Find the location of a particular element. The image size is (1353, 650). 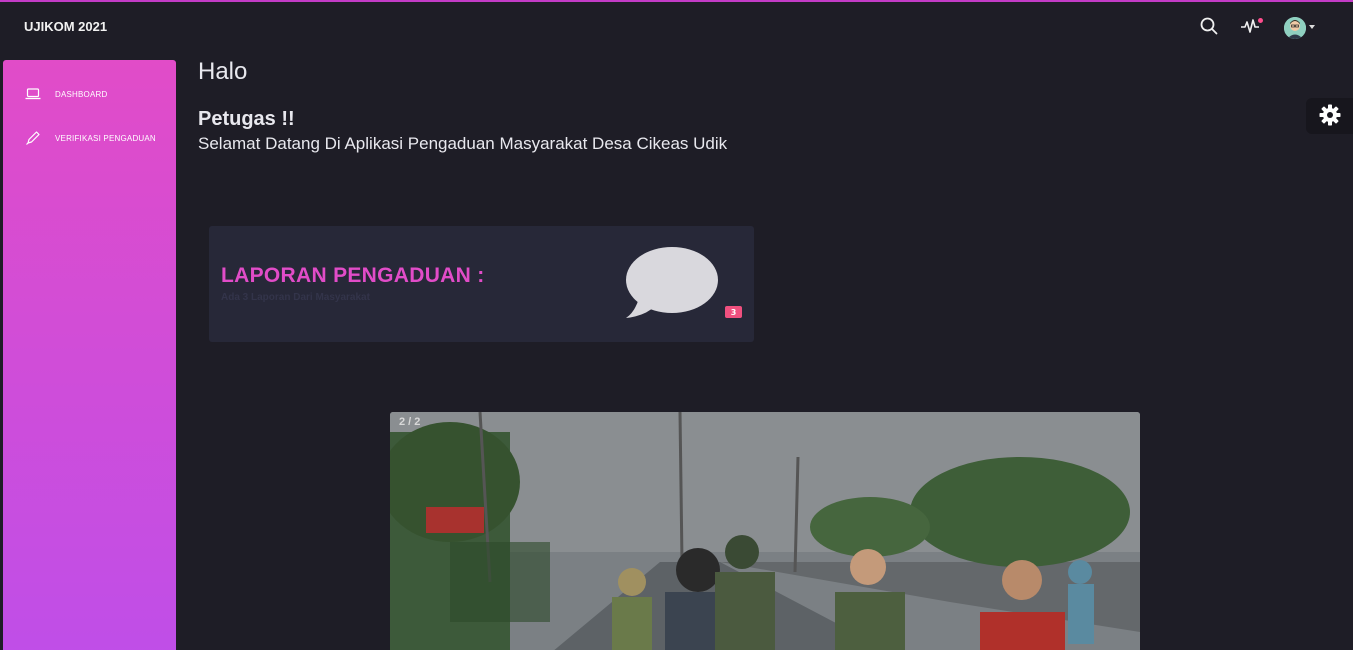

search-icon is located at coordinates (1209, 26).